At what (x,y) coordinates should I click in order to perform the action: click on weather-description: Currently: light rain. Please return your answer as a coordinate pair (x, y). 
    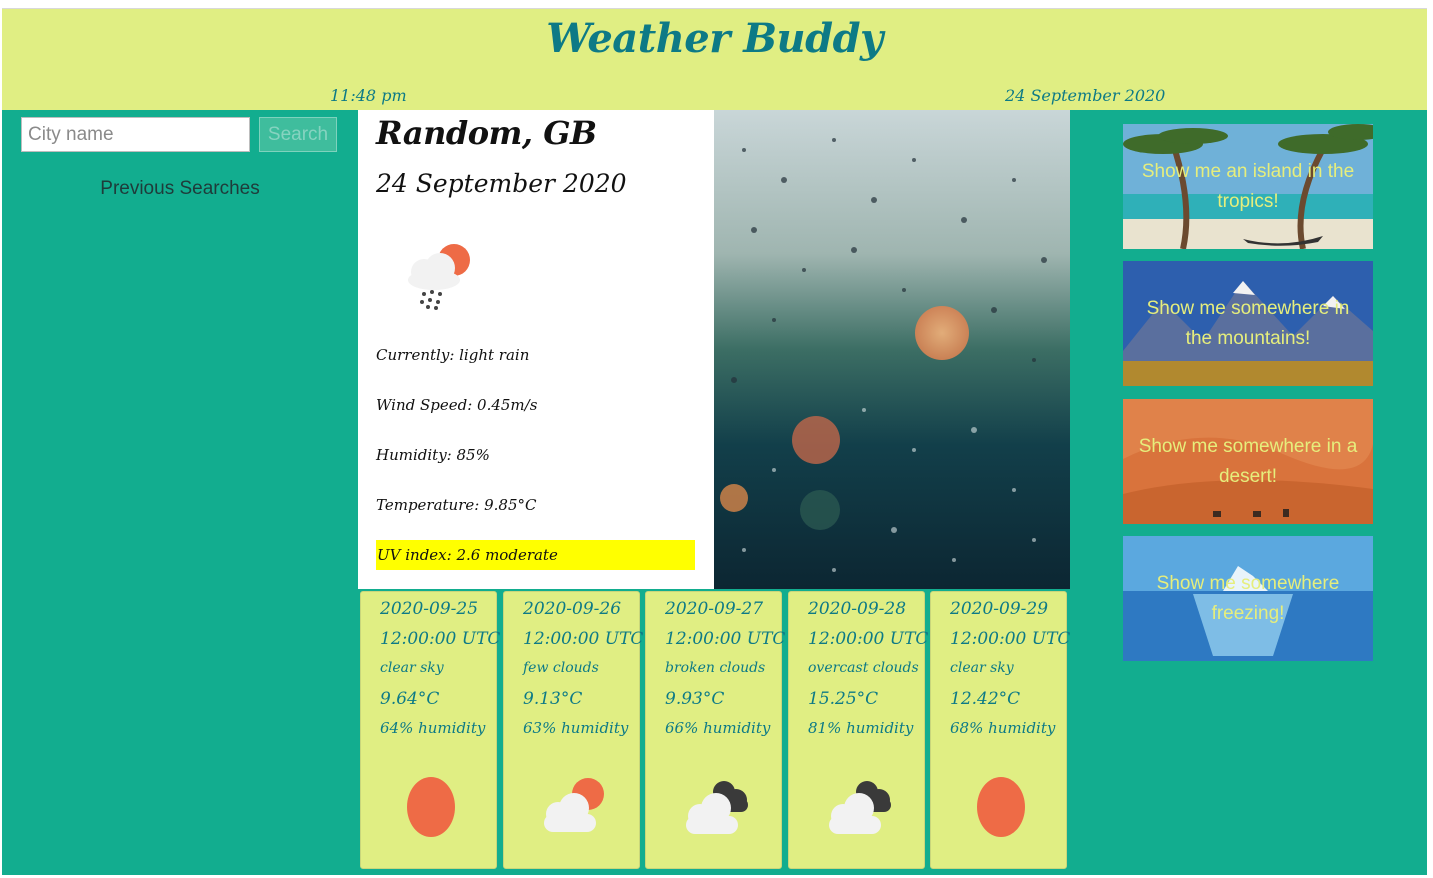
    Looking at the image, I should click on (453, 355).